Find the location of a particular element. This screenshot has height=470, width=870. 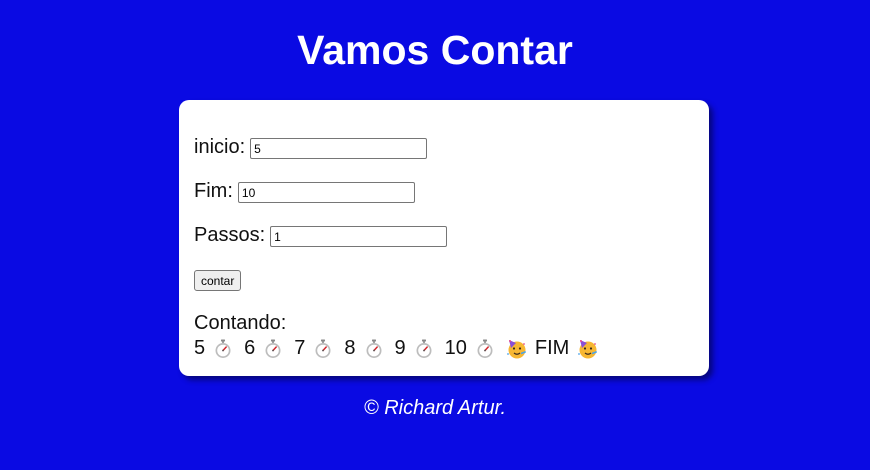

count-number: 9 is located at coordinates (400, 348).